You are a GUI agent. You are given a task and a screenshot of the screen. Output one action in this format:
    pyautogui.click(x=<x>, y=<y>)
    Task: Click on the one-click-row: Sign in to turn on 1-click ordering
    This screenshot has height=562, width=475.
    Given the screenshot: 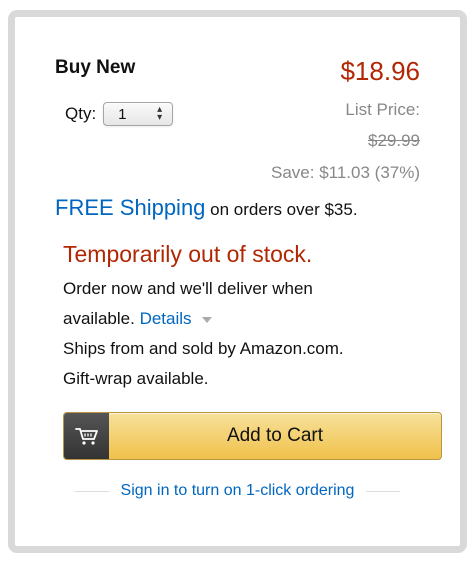 What is the action you would take?
    pyautogui.click(x=237, y=491)
    